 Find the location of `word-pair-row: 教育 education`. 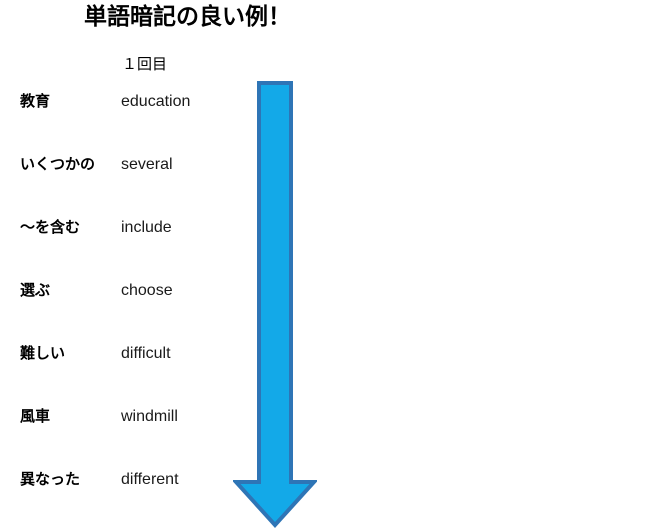

word-pair-row: 教育 education is located at coordinates (120, 123).